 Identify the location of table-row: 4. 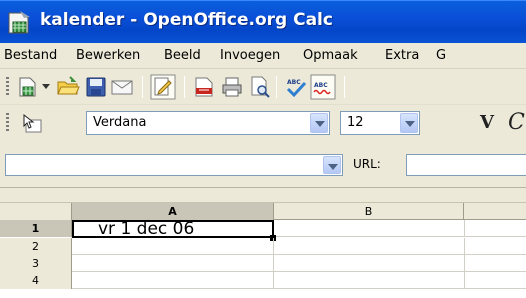
(263, 280).